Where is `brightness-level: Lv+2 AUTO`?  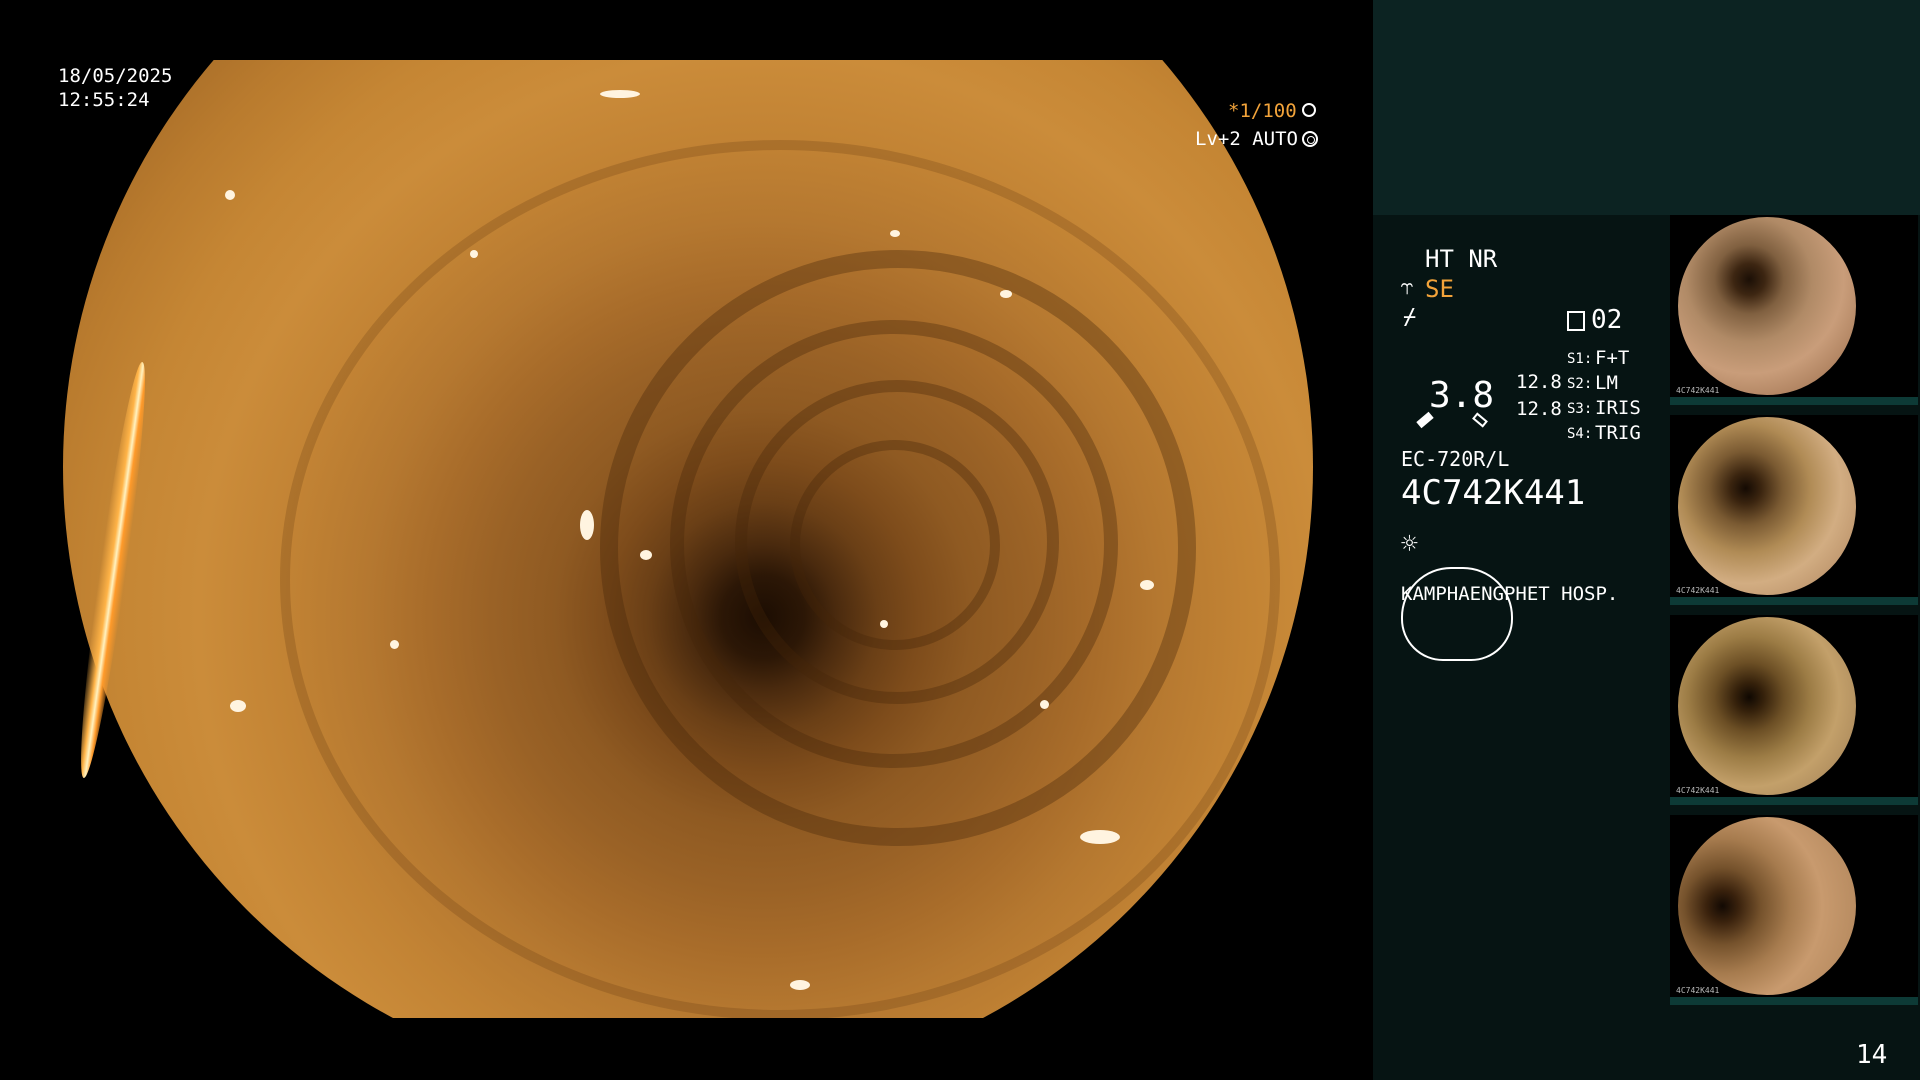
brightness-level: Lv+2 AUTO is located at coordinates (1246, 139).